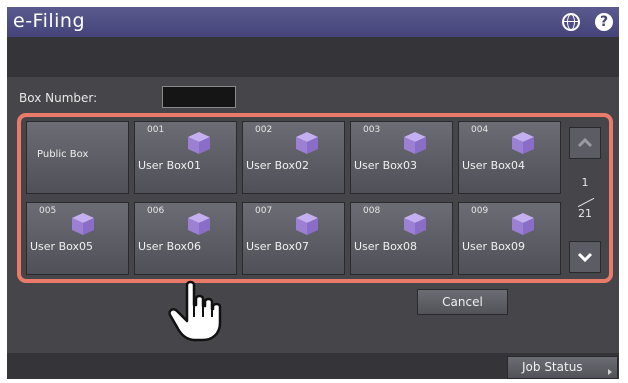 The height and width of the screenshot is (383, 628). Describe the element at coordinates (264, 130) in the screenshot. I see `box-number: 002` at that location.